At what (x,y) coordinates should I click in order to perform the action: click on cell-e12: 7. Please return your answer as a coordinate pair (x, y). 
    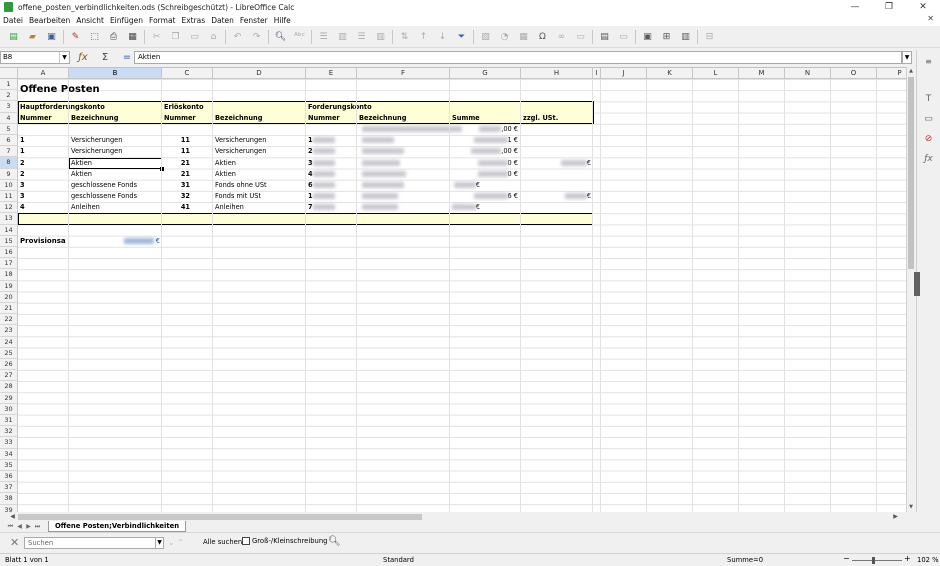
    Looking at the image, I should click on (331, 207).